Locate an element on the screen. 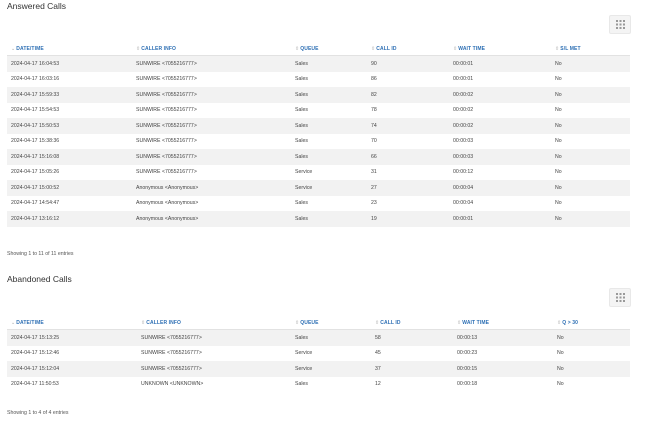 The width and height of the screenshot is (660, 428). column-header-sl-met: ⇳S/L MET is located at coordinates (590, 49).